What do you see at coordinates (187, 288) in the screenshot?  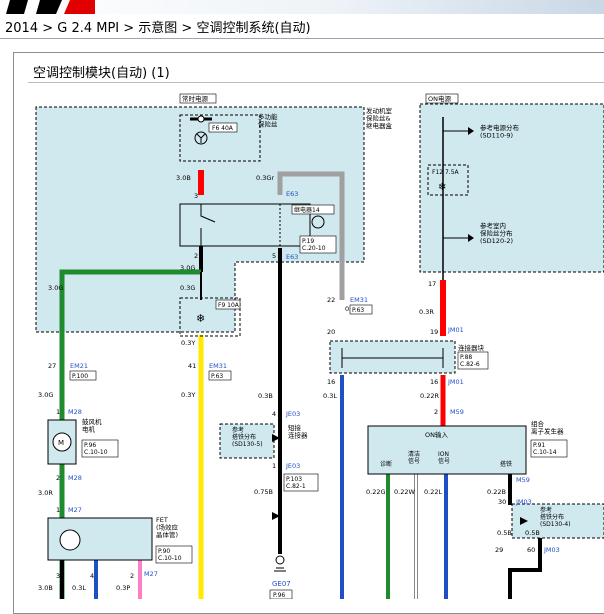 I see `svg-text: 0.3G` at bounding box center [187, 288].